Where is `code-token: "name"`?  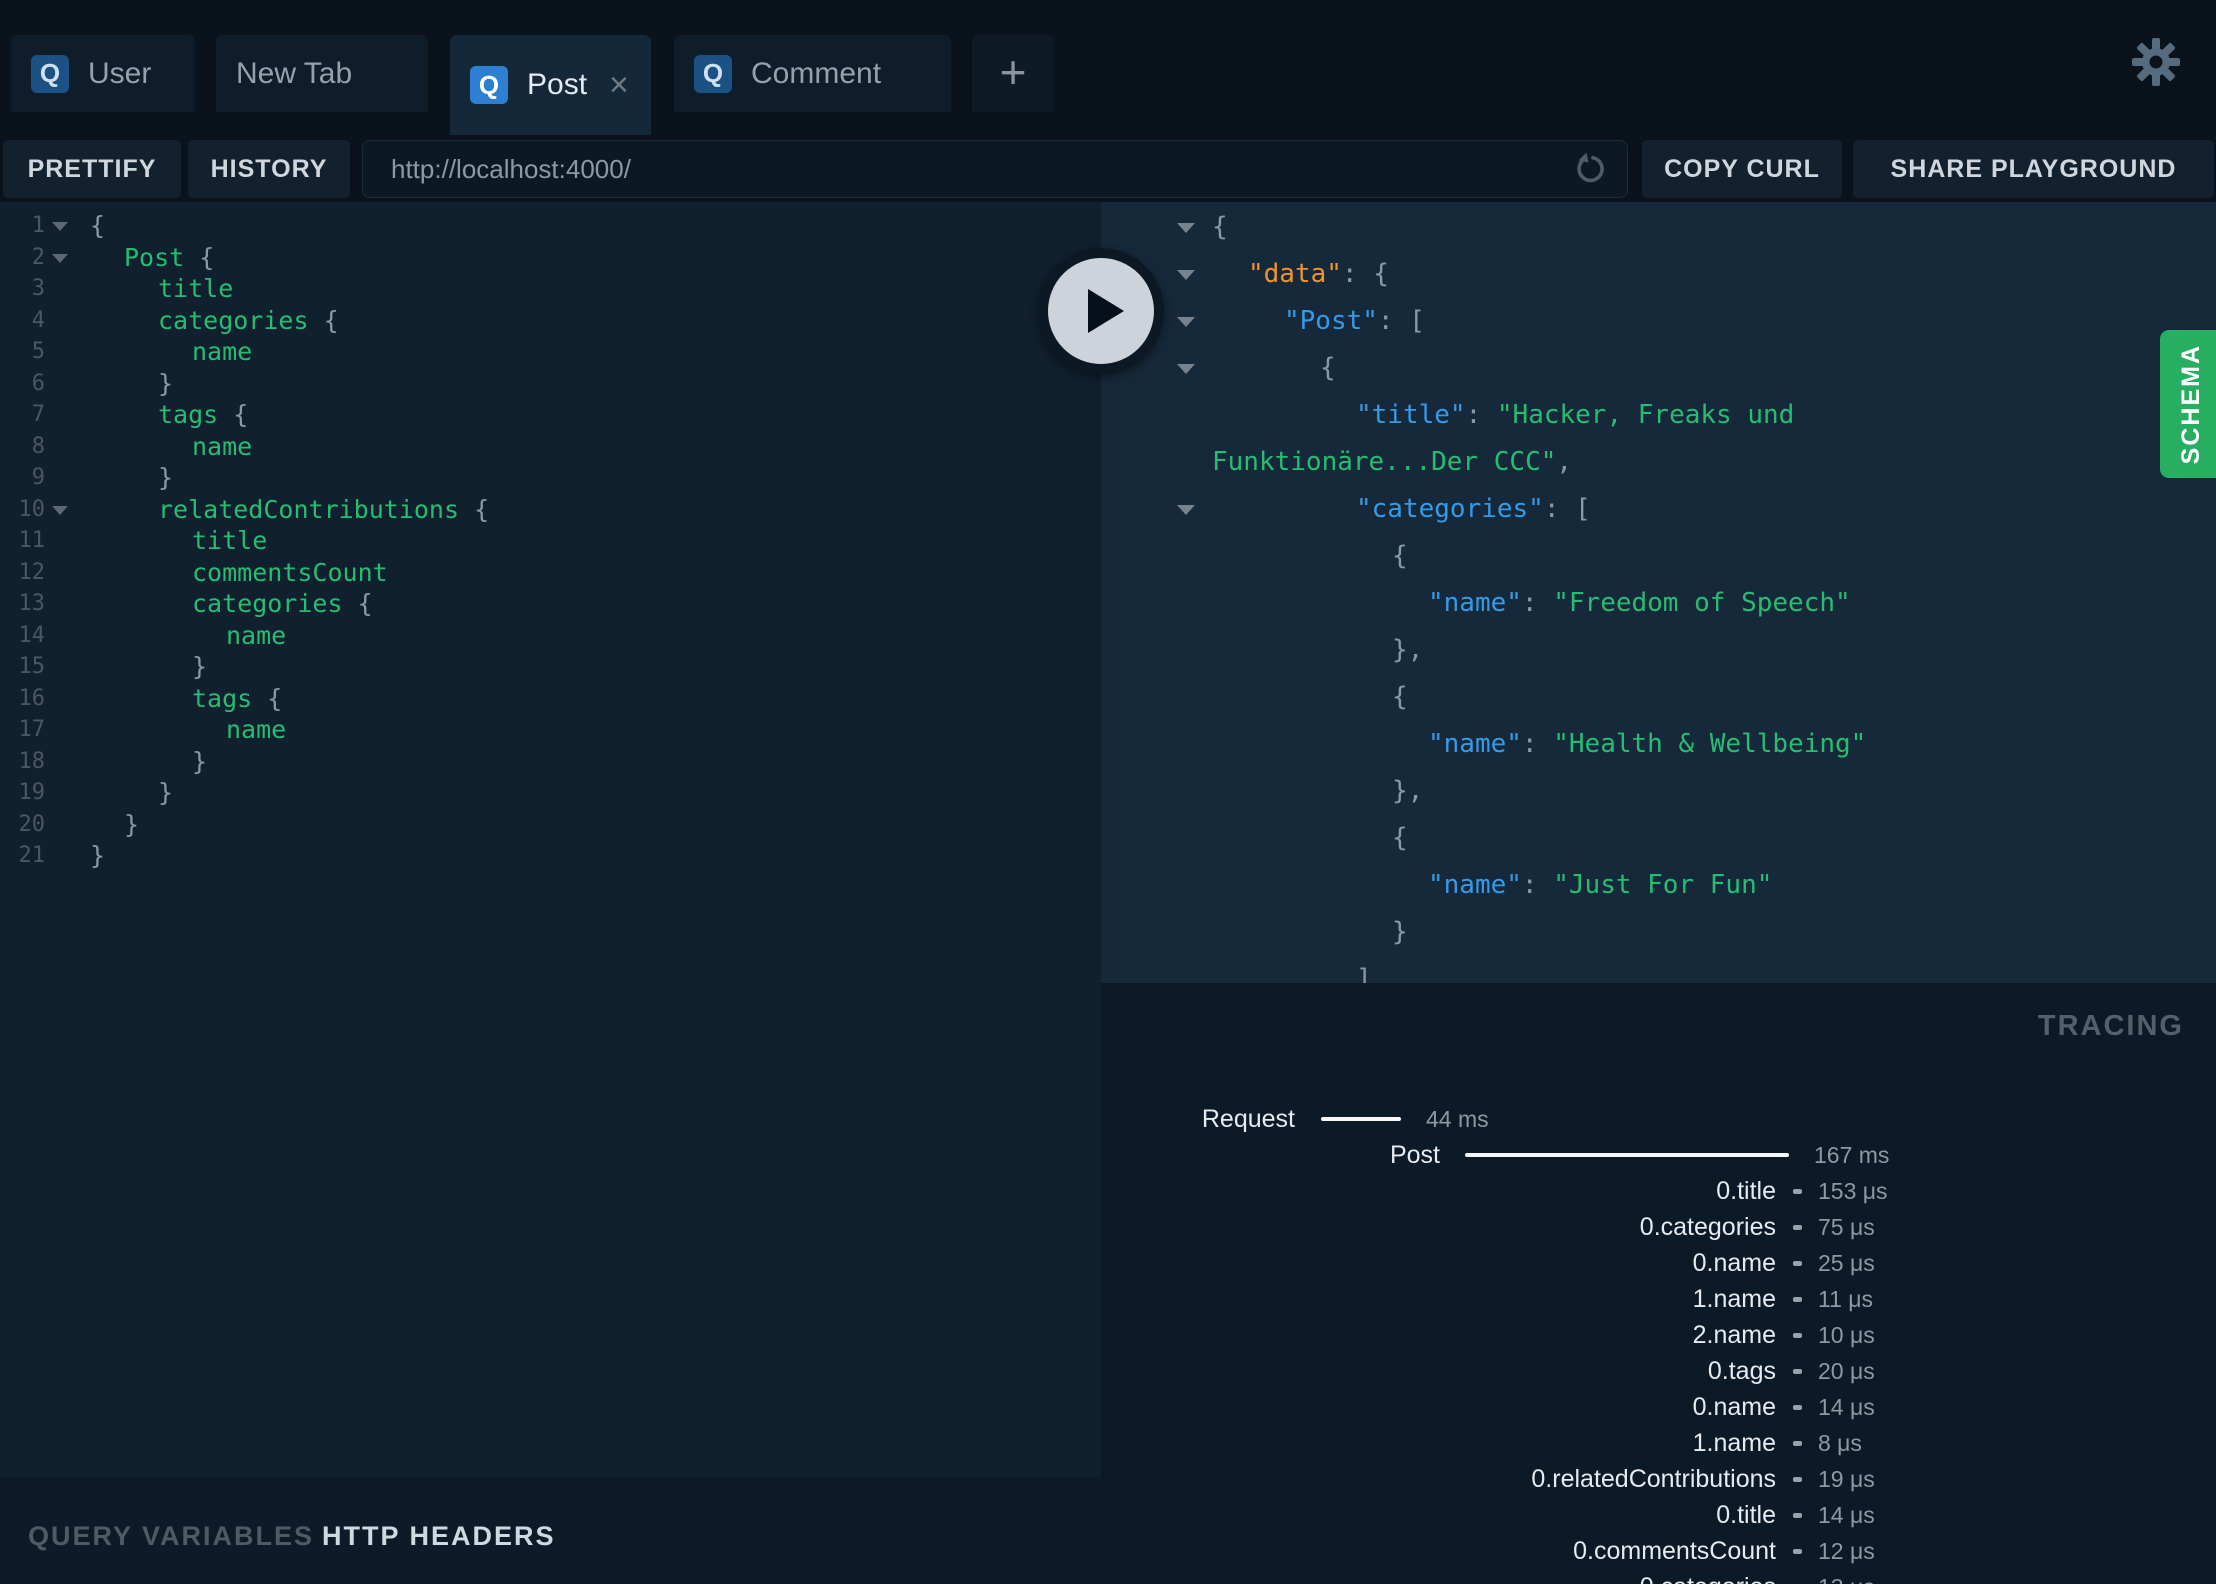 code-token: "name" is located at coordinates (1475, 885).